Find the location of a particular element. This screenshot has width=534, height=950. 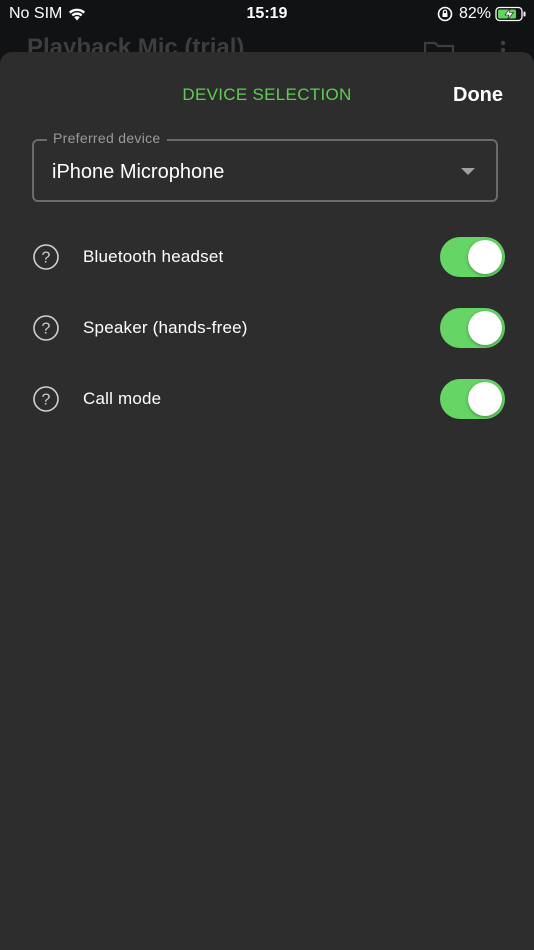

option-label: Speaker (hands-free) is located at coordinates (165, 327).